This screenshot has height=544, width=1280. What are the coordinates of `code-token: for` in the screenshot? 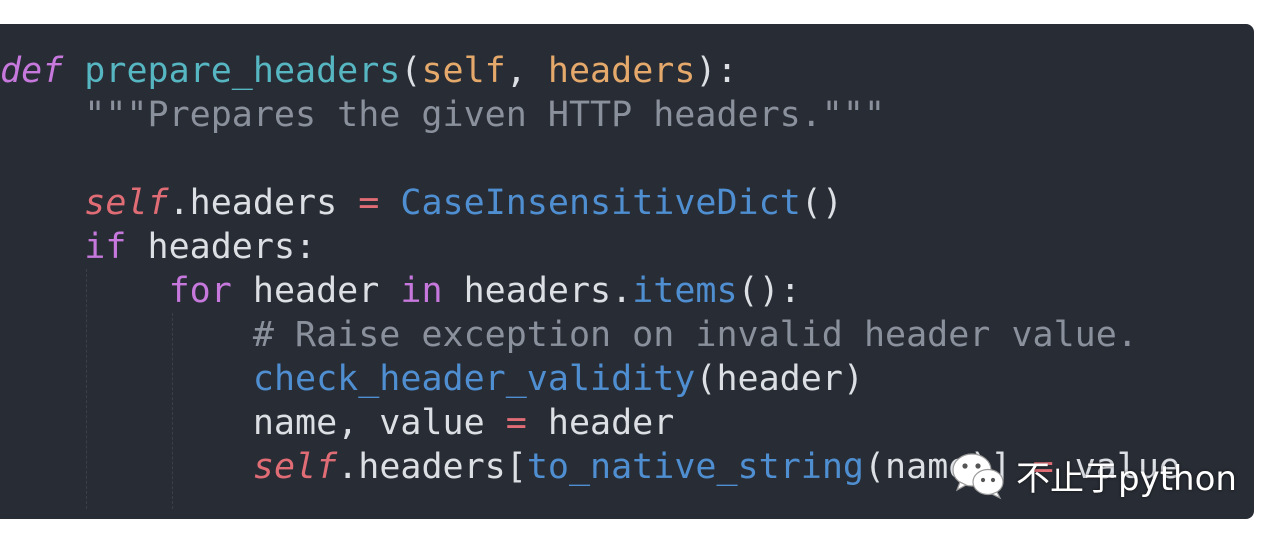 It's located at (200, 291).